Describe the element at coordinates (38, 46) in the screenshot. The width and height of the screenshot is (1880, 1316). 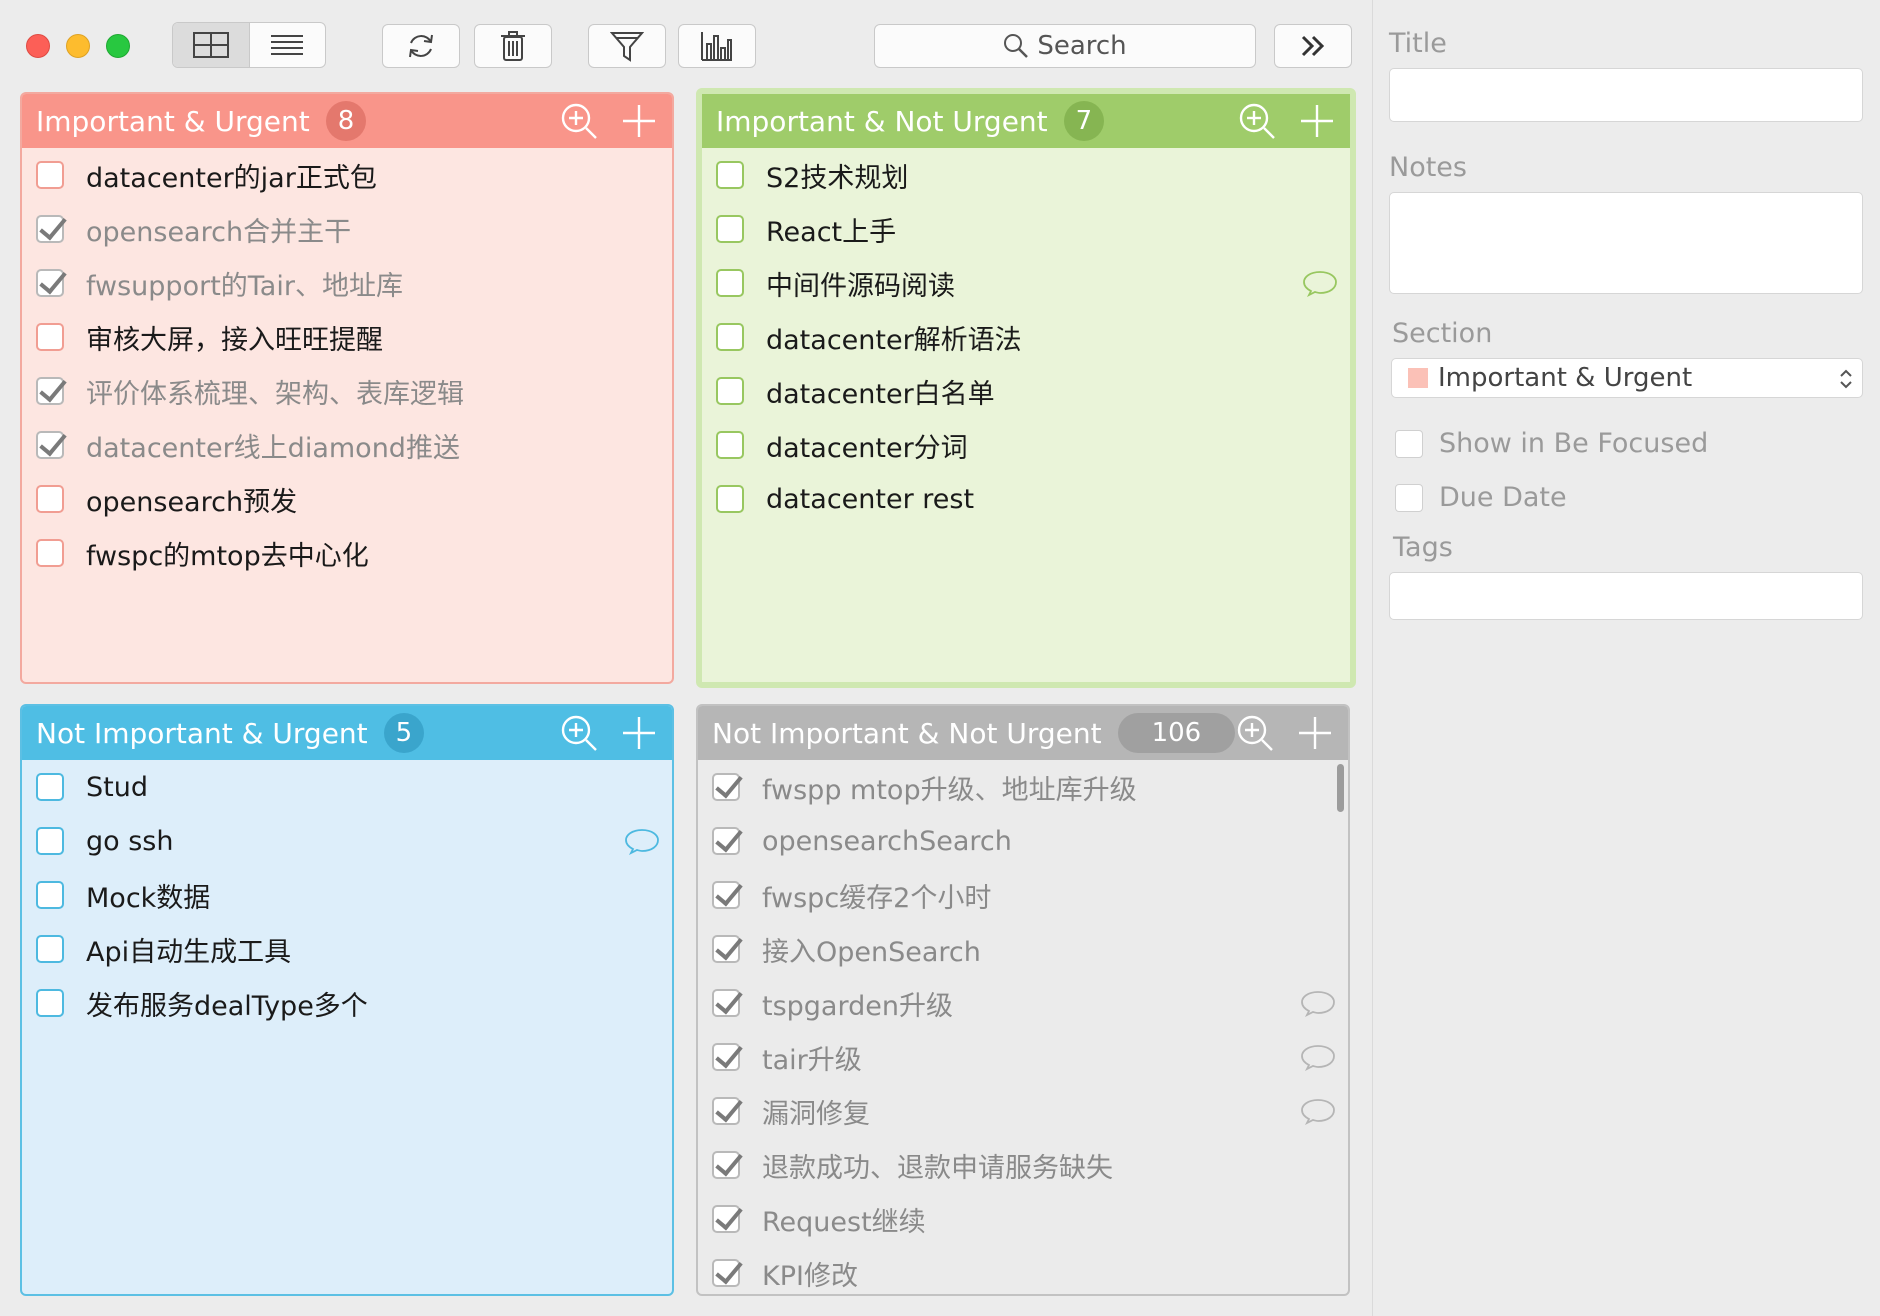
I see `close-window-button` at that location.